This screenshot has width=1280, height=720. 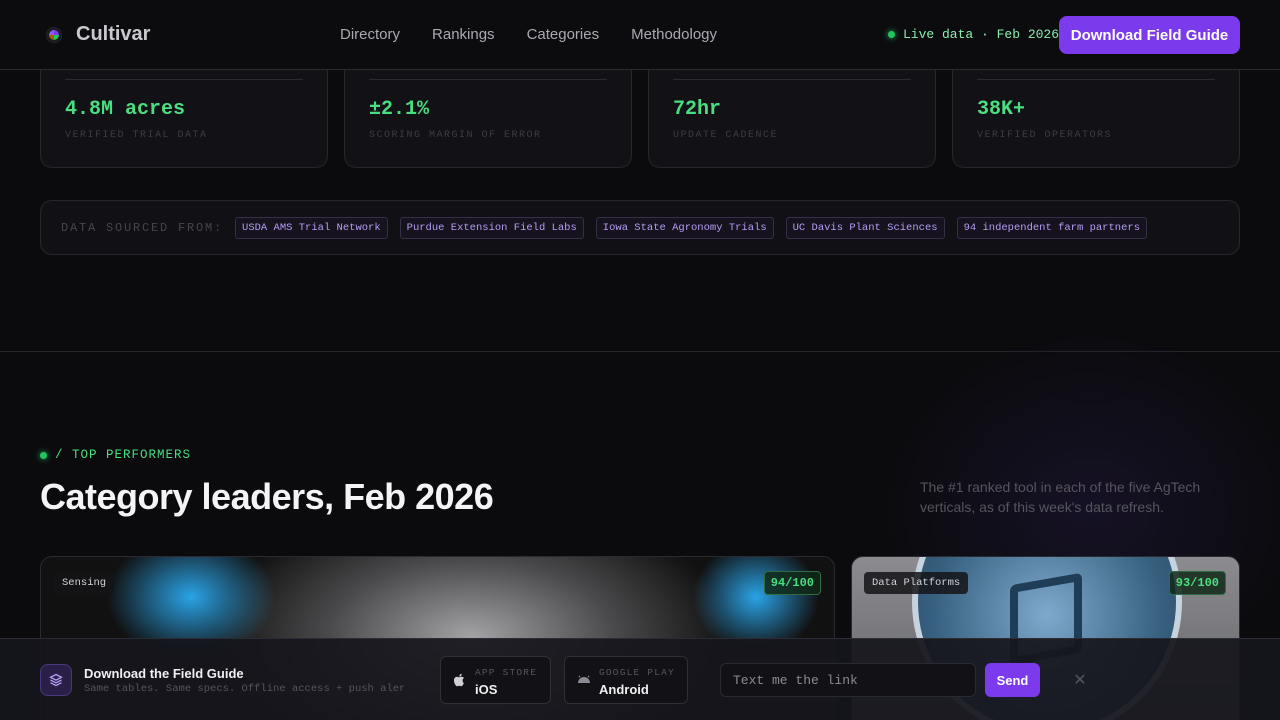 I want to click on apple-icon, so click(x=458, y=680).